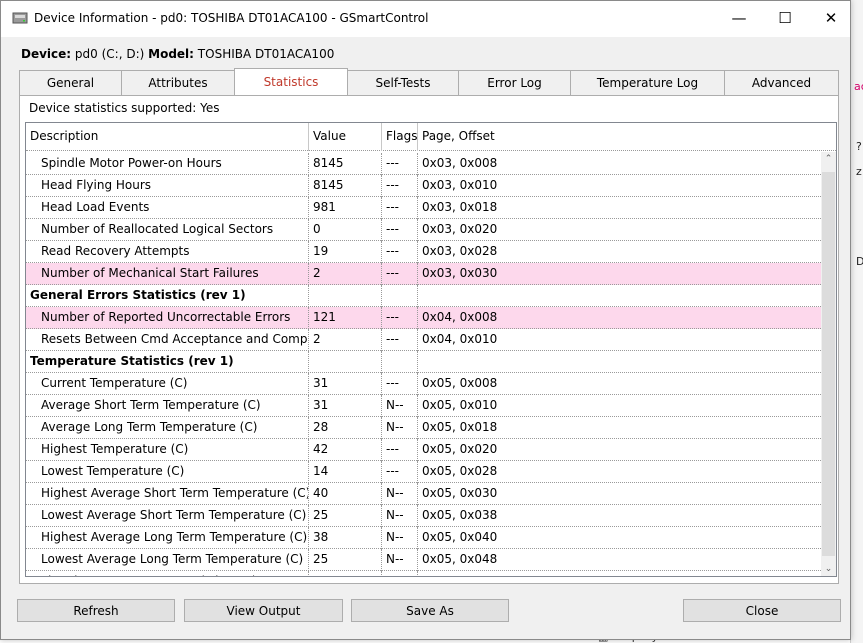  What do you see at coordinates (345, 208) in the screenshot?
I see `cell-value: 981` at bounding box center [345, 208].